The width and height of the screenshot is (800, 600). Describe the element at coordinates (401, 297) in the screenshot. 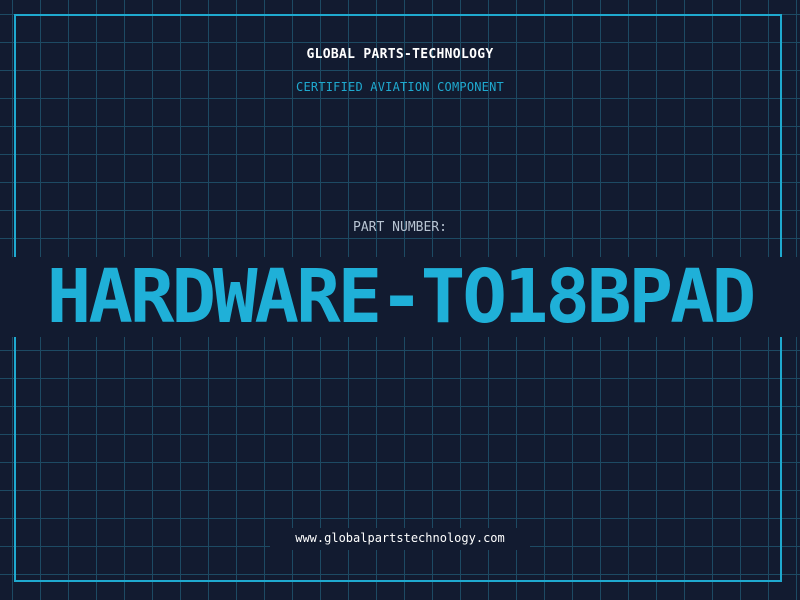

I see `part-number-value: HARDWARE-TO18BPAD` at that location.